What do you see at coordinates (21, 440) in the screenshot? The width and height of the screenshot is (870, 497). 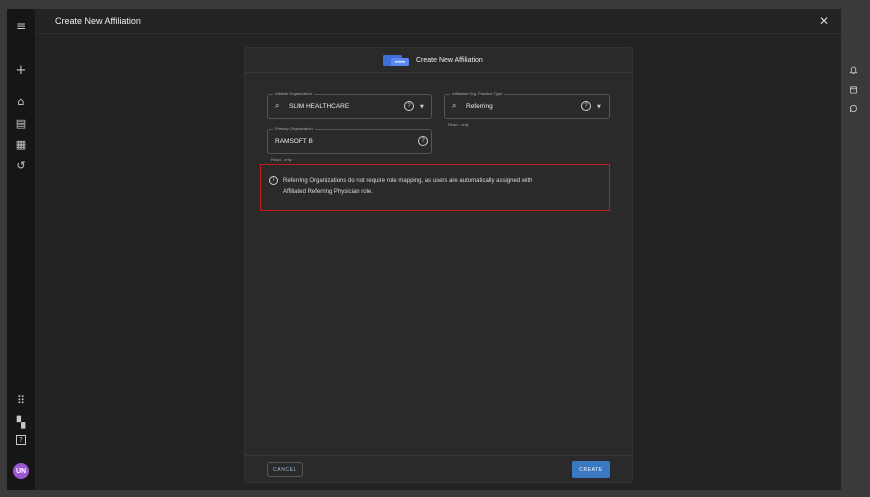 I see `help-icon: ?` at bounding box center [21, 440].